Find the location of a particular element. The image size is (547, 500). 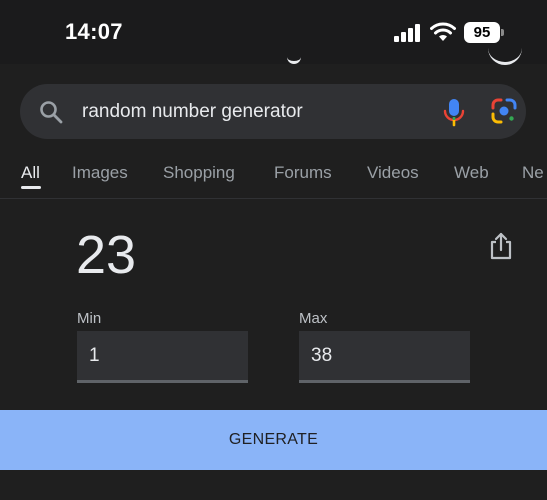

rng-result: 23 is located at coordinates (106, 255).